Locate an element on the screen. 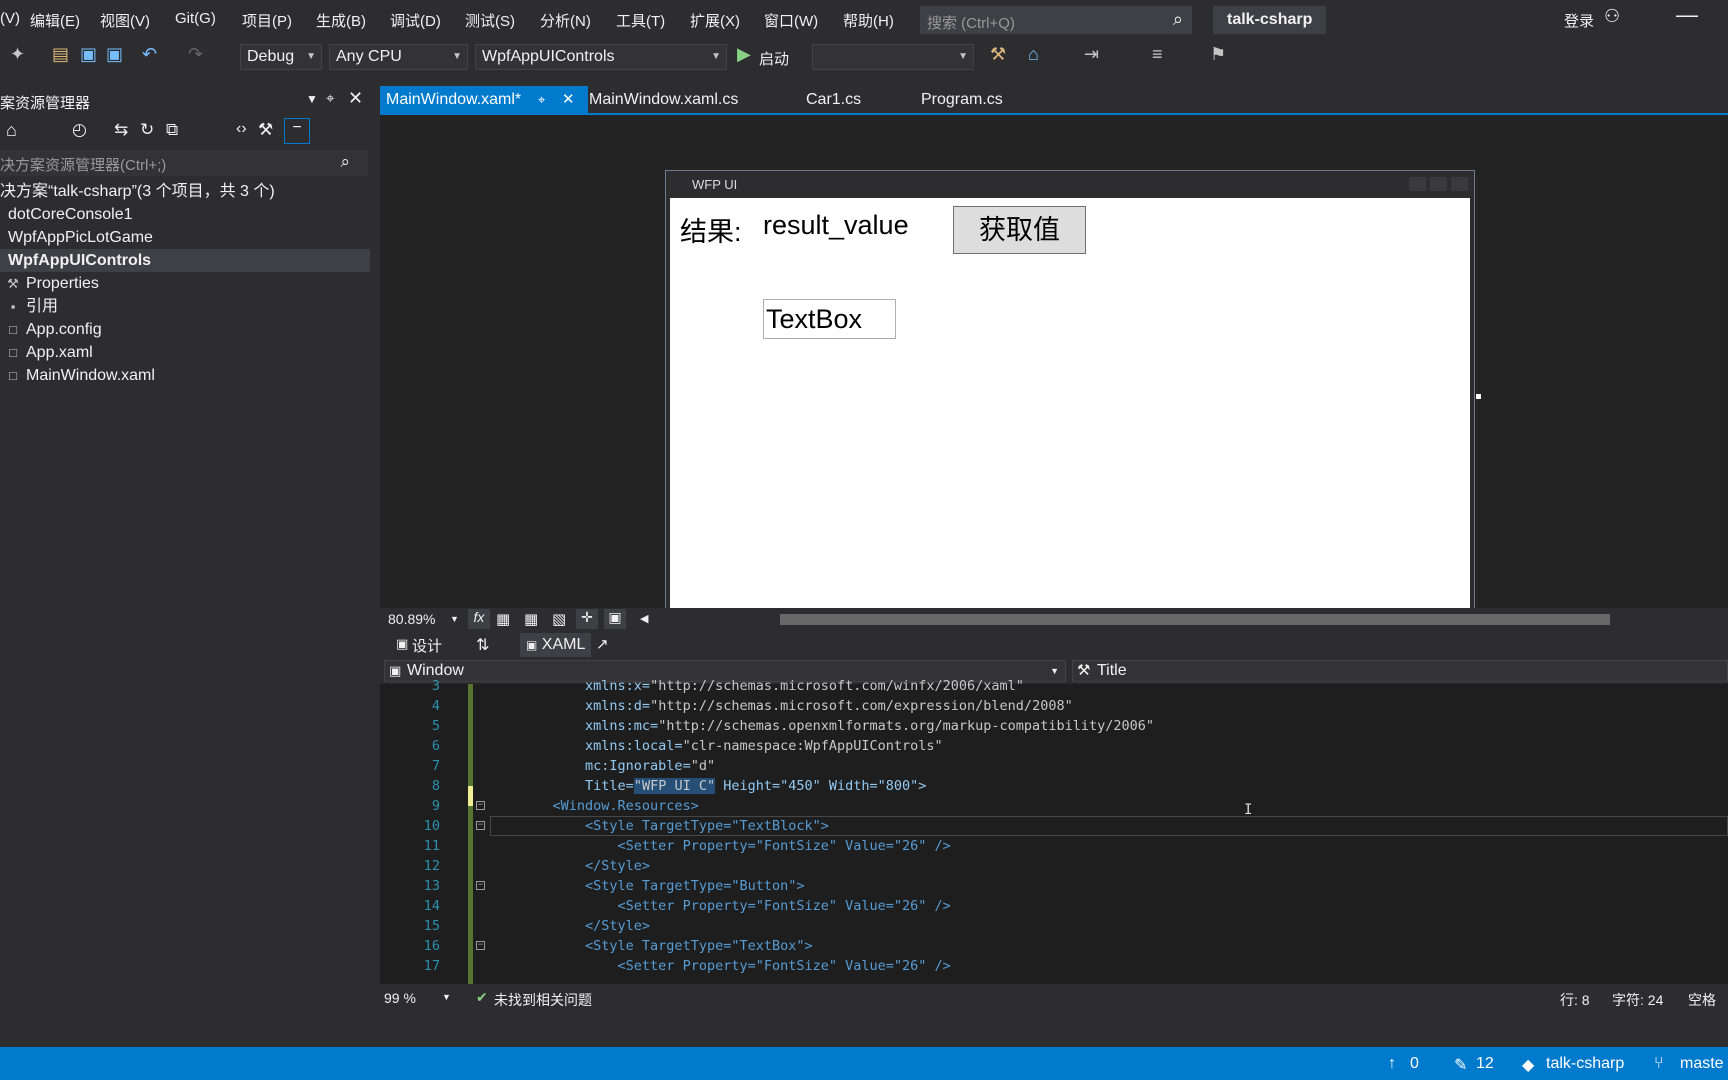  preview-icon: − is located at coordinates (297, 131).